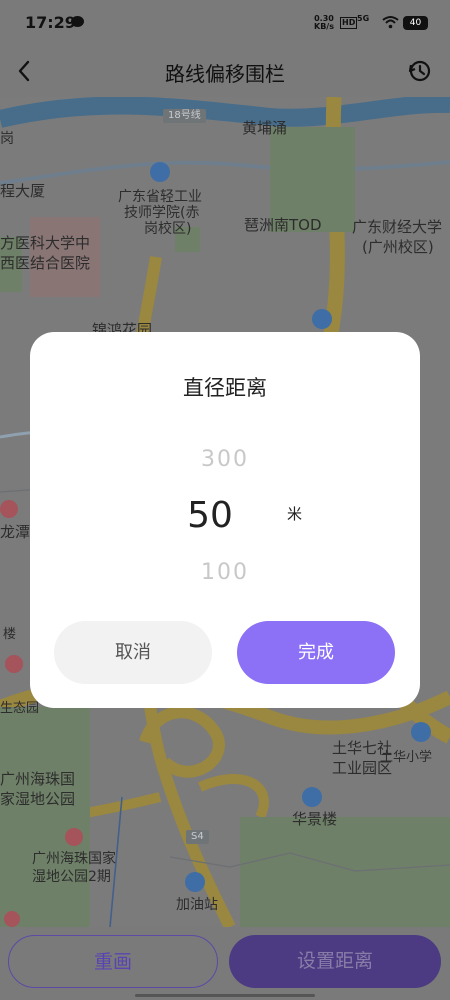 The width and height of the screenshot is (450, 1000). What do you see at coordinates (15, 532) in the screenshot?
I see `map-label: 龙潭` at bounding box center [15, 532].